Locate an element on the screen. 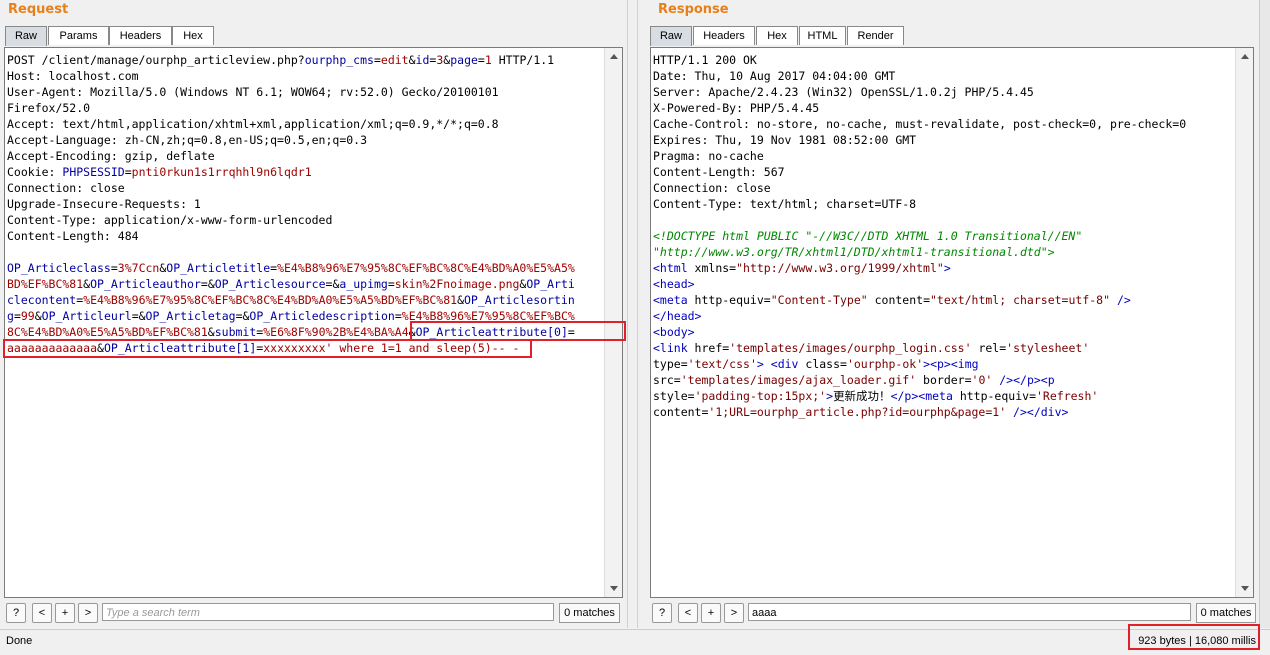 The width and height of the screenshot is (1270, 655). code-token: 更新成功！ is located at coordinates (862, 396).